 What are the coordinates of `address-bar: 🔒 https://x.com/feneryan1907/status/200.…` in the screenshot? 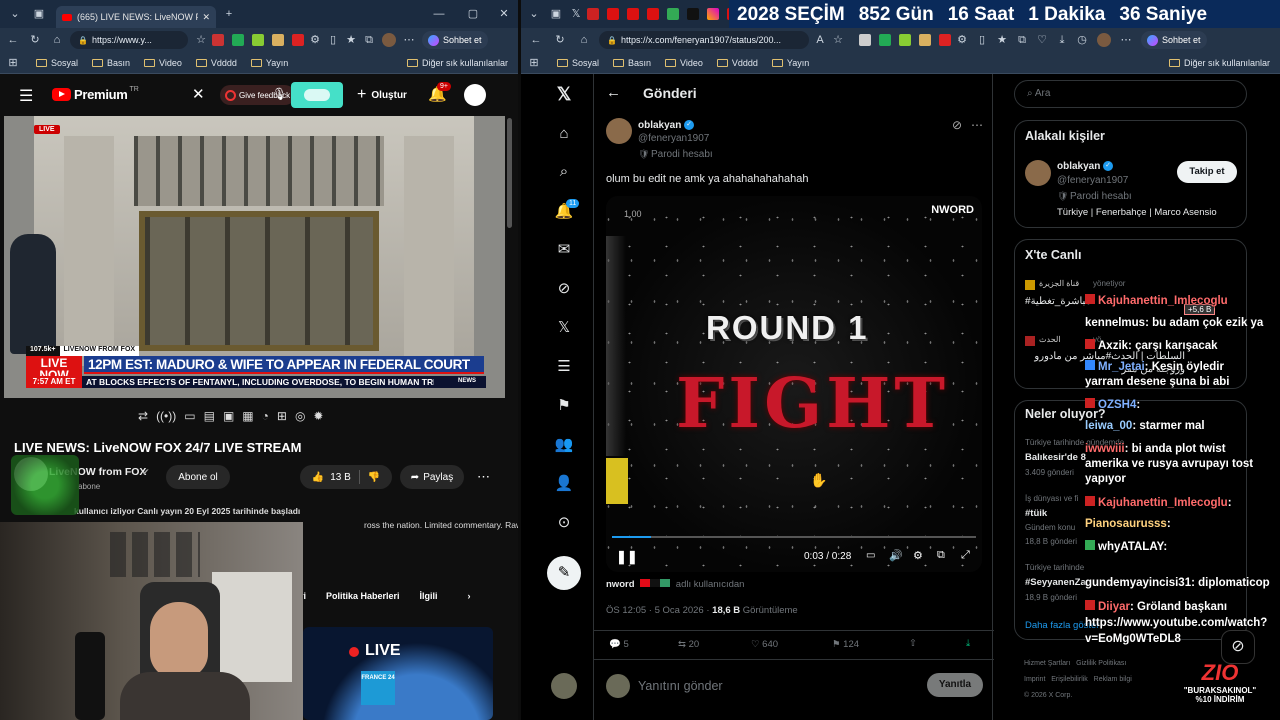 It's located at (704, 40).